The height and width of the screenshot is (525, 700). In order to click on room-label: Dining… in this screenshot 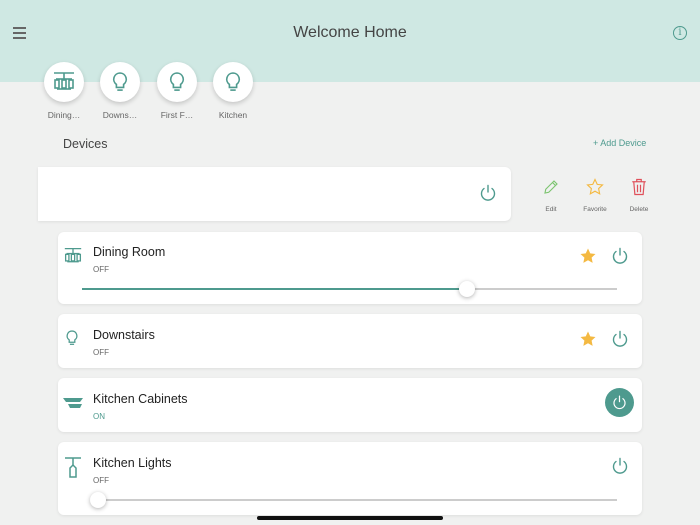, I will do `click(64, 115)`.